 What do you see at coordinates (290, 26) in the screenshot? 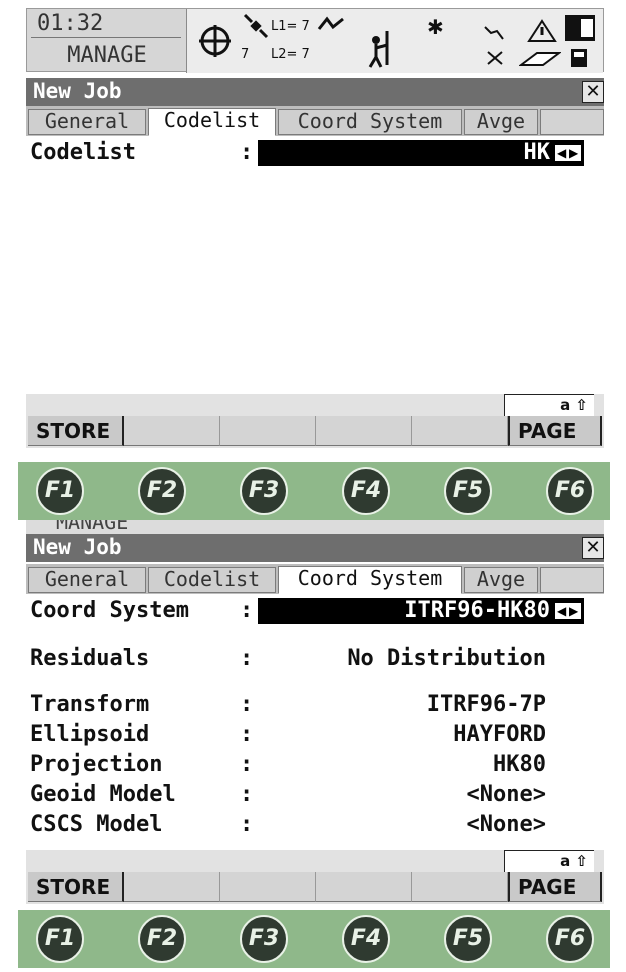
I see `l1-count: L1= 7` at bounding box center [290, 26].